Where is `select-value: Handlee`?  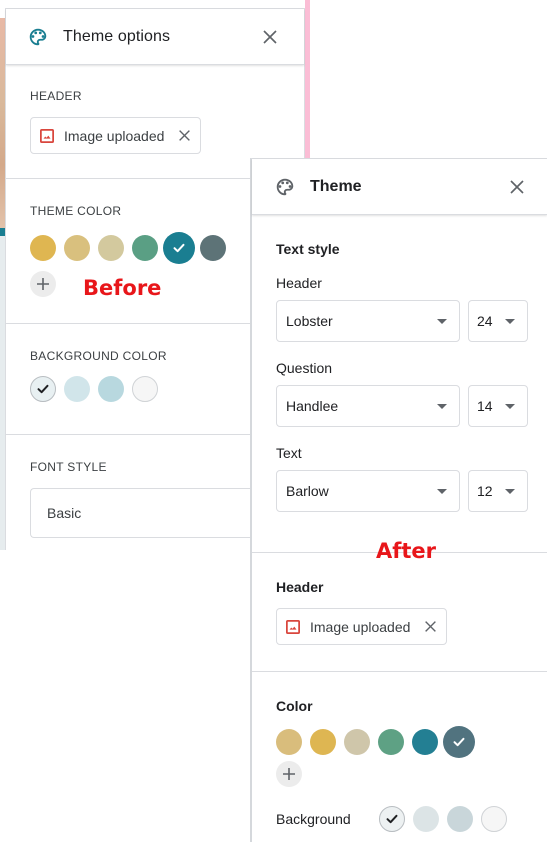 select-value: Handlee is located at coordinates (312, 406).